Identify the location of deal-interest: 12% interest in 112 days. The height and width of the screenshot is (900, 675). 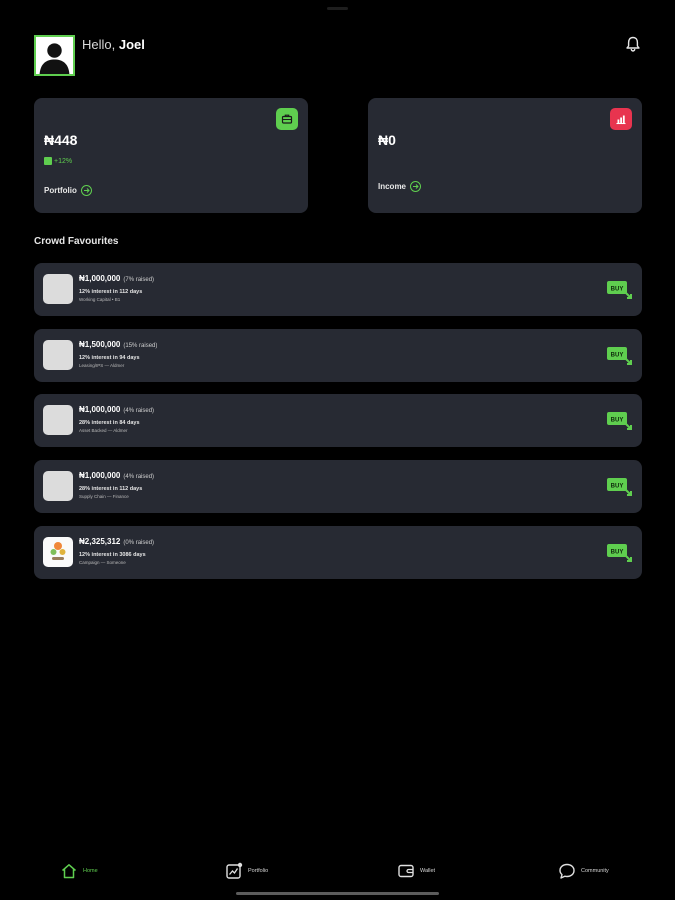
(111, 292).